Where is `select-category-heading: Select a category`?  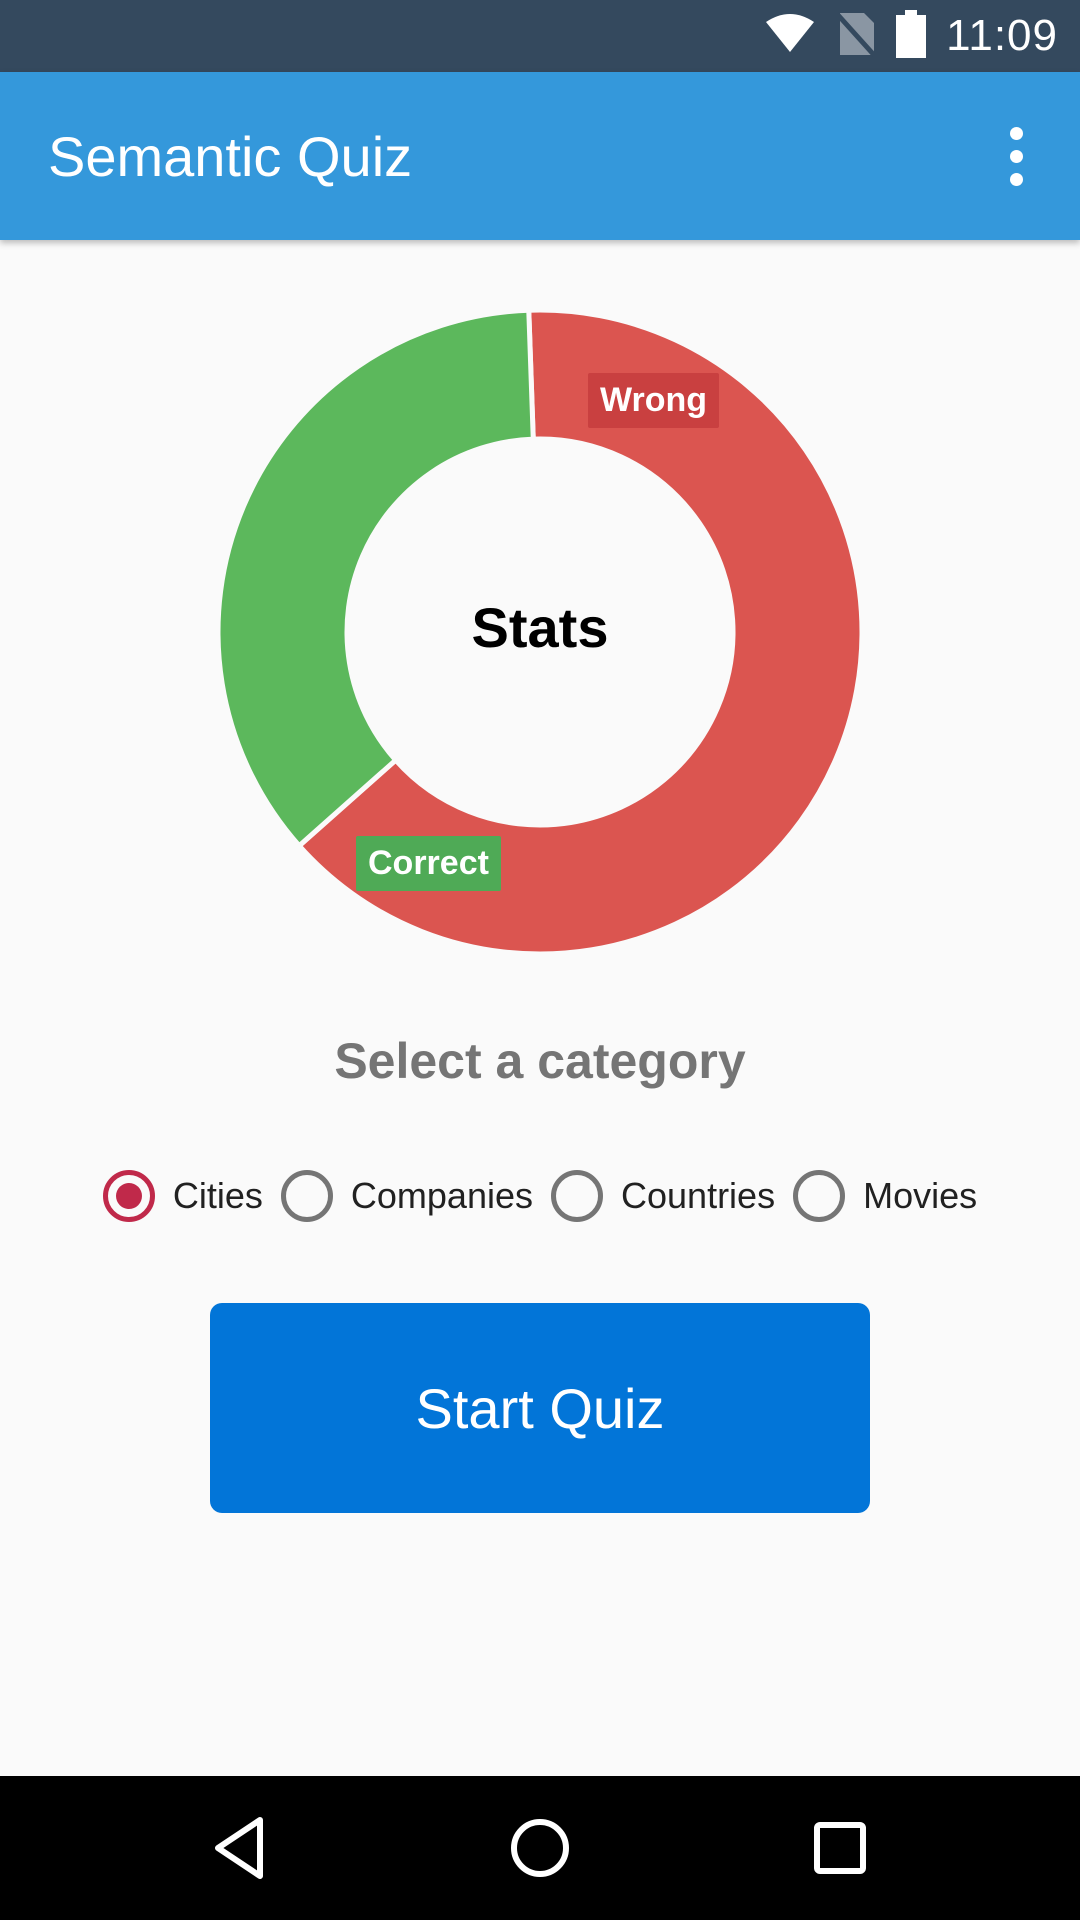
select-category-heading: Select a category is located at coordinates (540, 1061).